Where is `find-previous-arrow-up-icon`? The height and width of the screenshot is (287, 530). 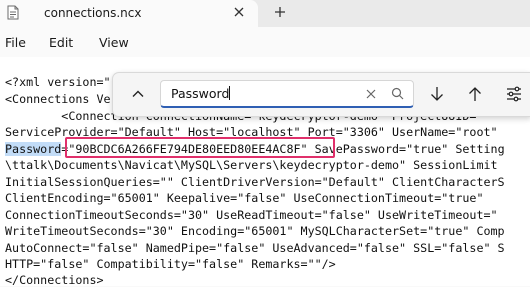 find-previous-arrow-up-icon is located at coordinates (475, 94).